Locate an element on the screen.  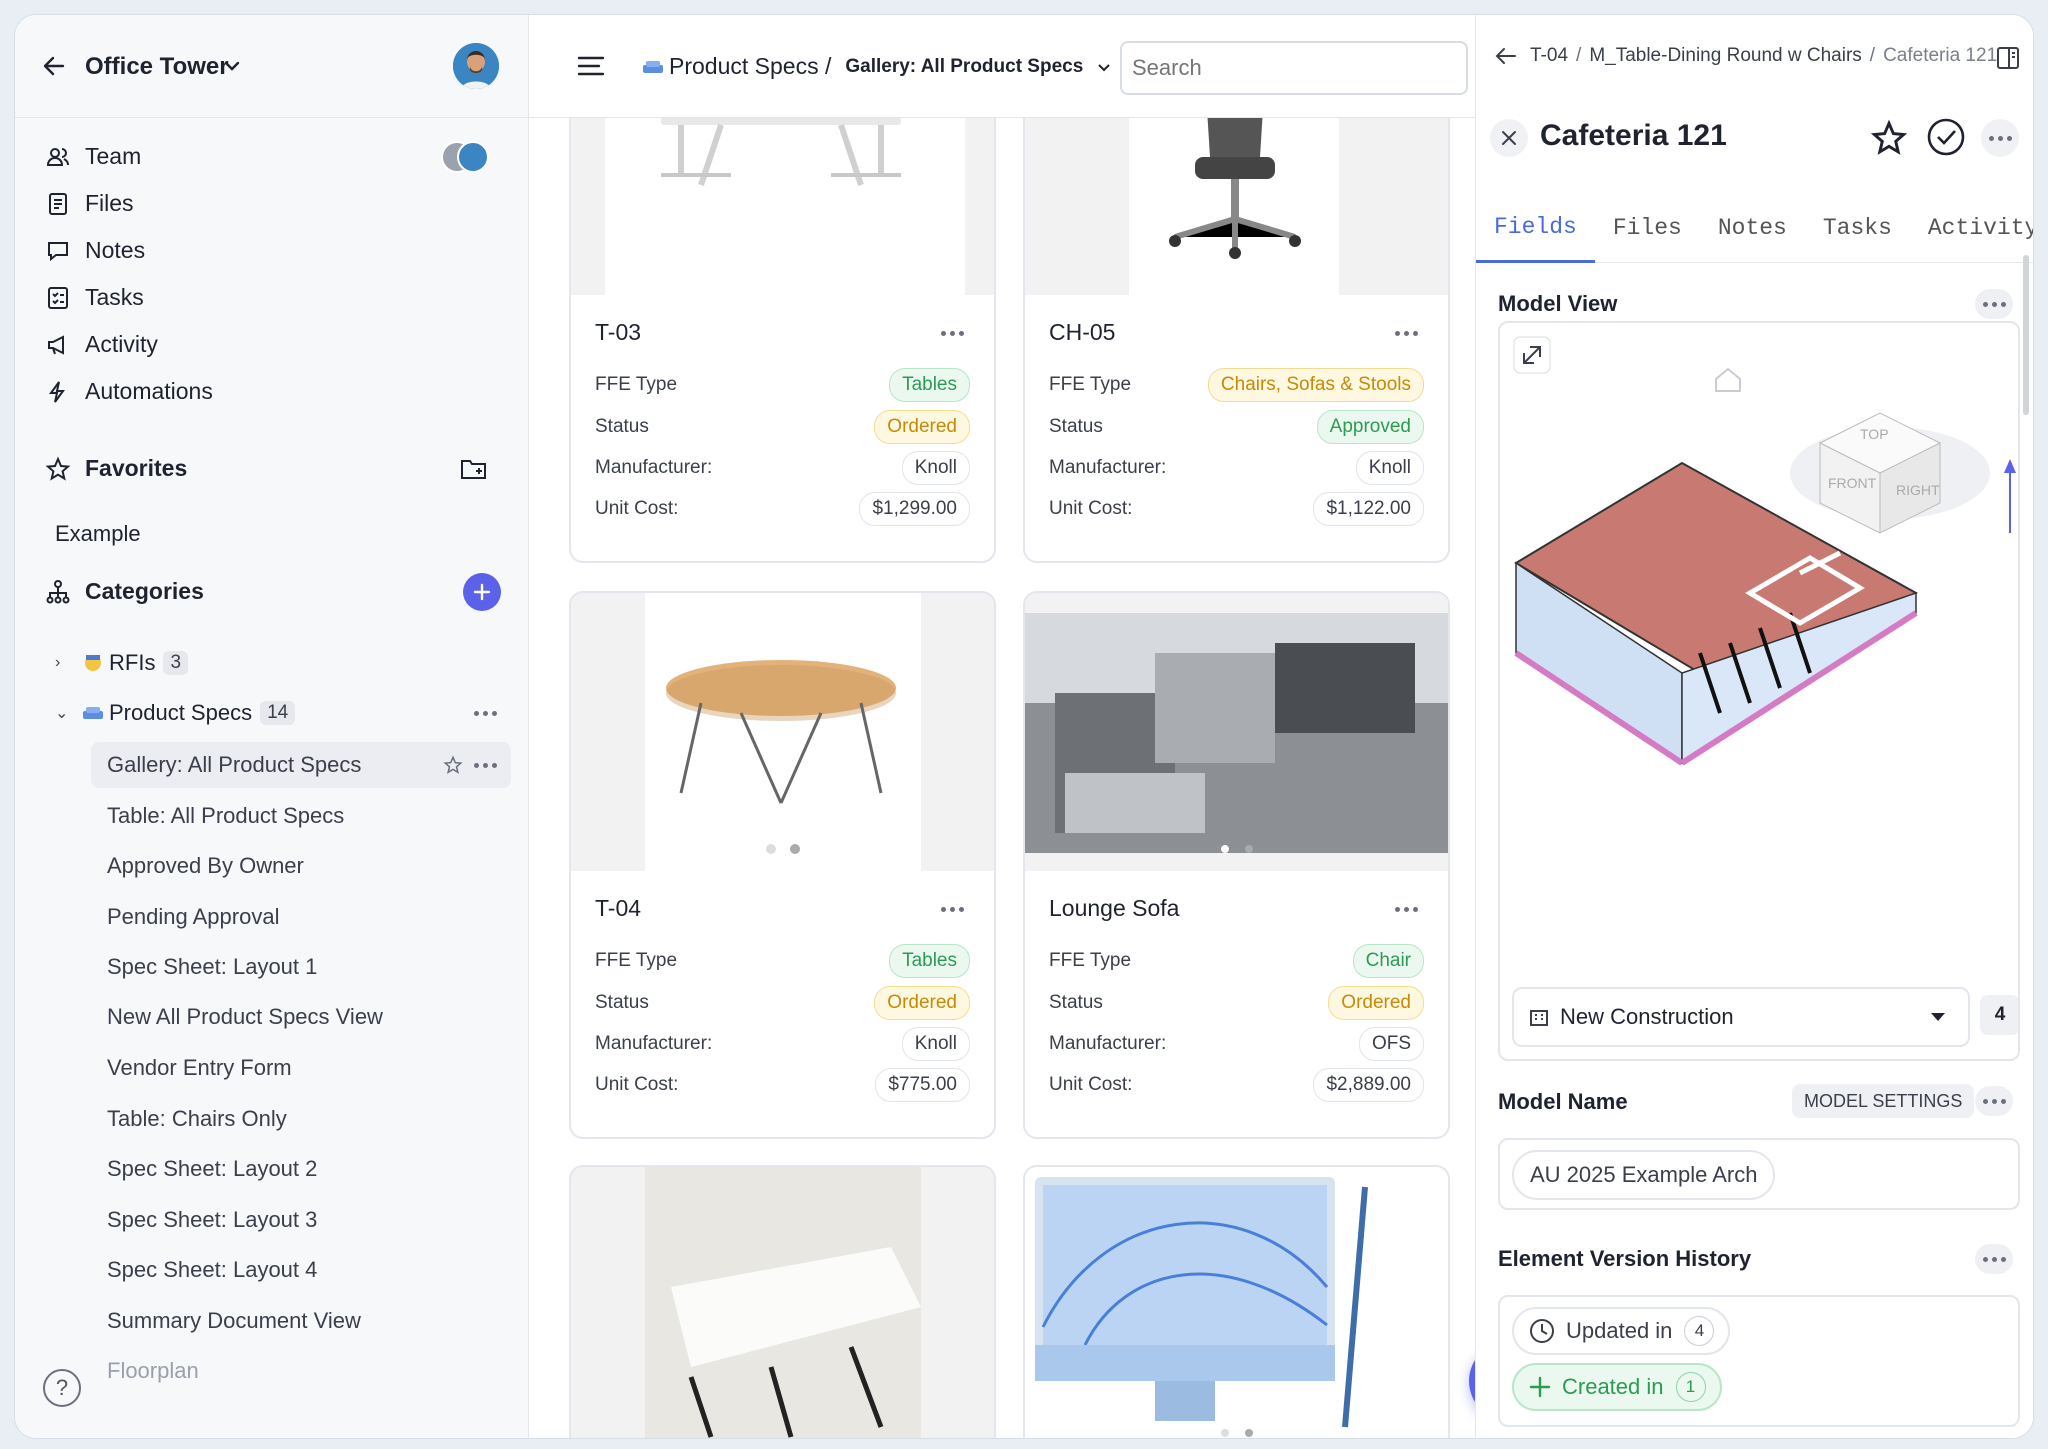
manufacturer-badge: Knoll is located at coordinates (935, 468).